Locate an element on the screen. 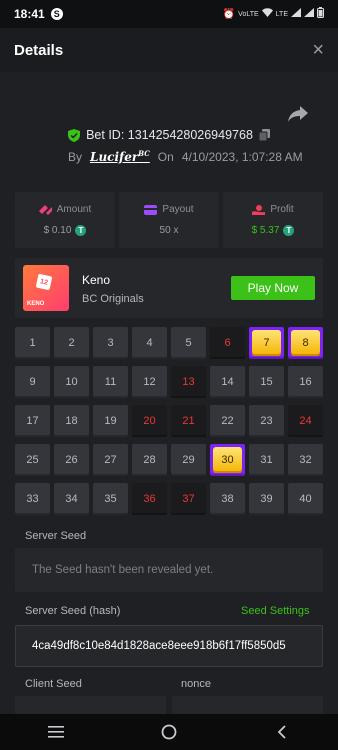 The image size is (338, 750). on-label: On is located at coordinates (165, 156).